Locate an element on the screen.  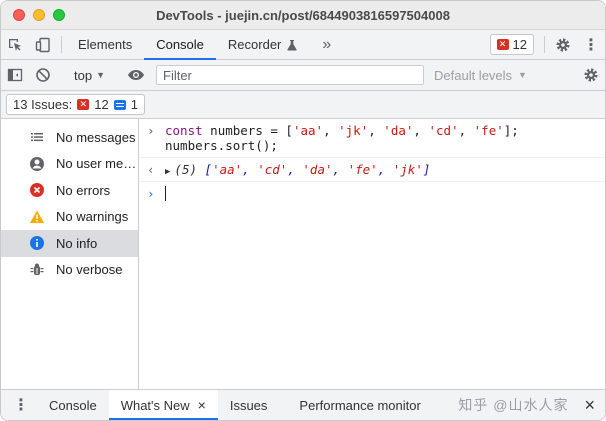
device-icon is located at coordinates (42, 44).